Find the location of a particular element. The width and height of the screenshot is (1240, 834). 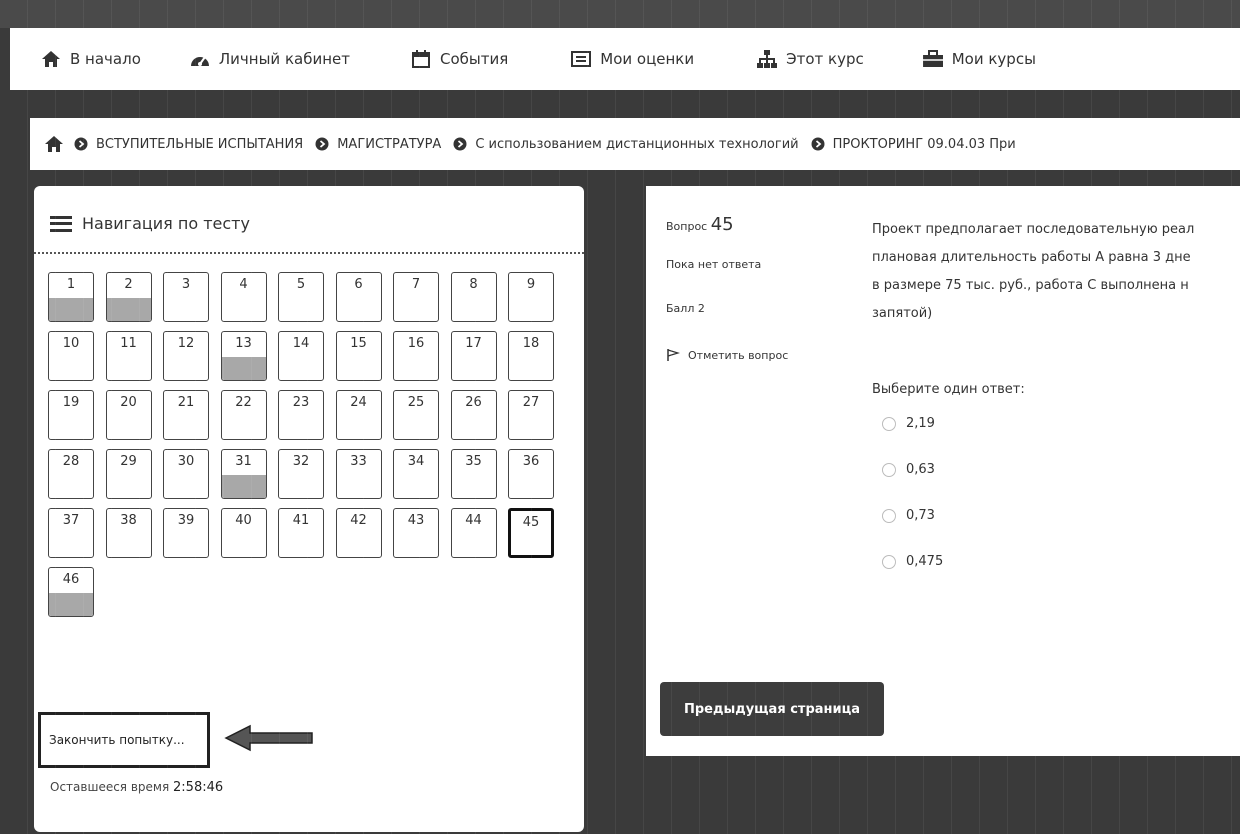

question-nav-button: 19 is located at coordinates (71, 415).